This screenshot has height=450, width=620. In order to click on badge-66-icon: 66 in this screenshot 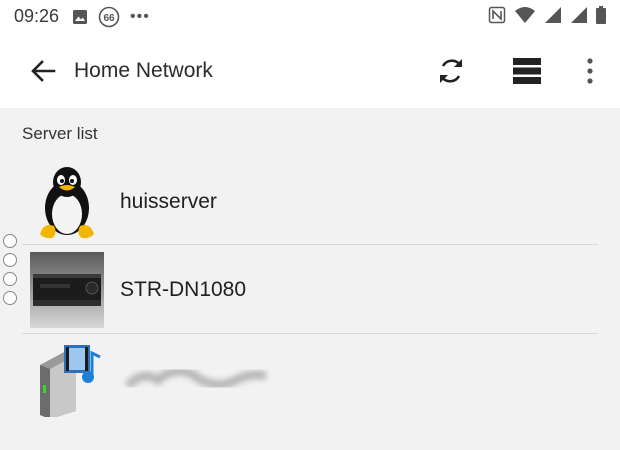, I will do `click(109, 17)`.